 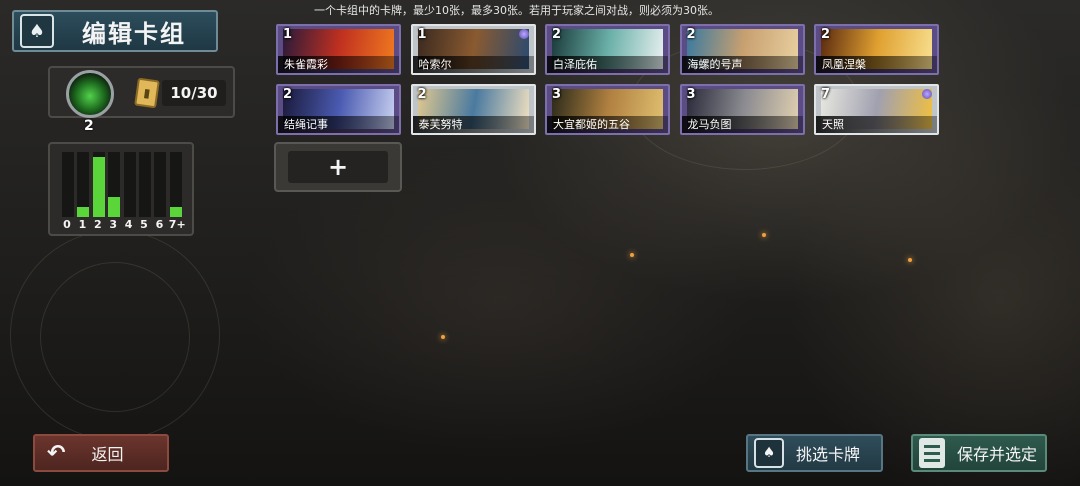 What do you see at coordinates (134, 33) in the screenshot?
I see `page-title: 编辑卡组` at bounding box center [134, 33].